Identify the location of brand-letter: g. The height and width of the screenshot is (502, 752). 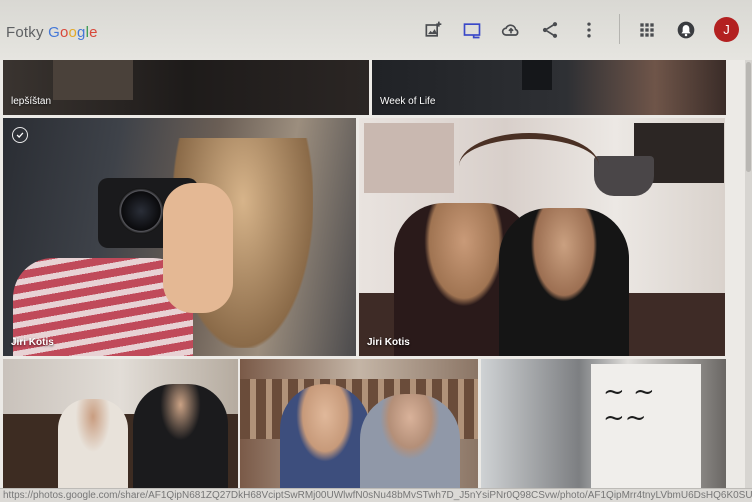
(81, 32).